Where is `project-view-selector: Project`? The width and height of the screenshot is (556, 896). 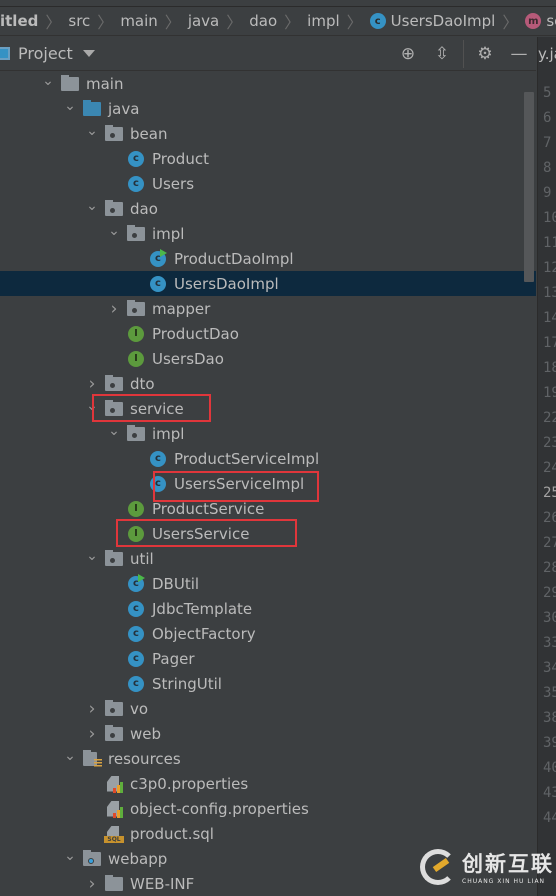
project-view-selector: Project is located at coordinates (45, 53).